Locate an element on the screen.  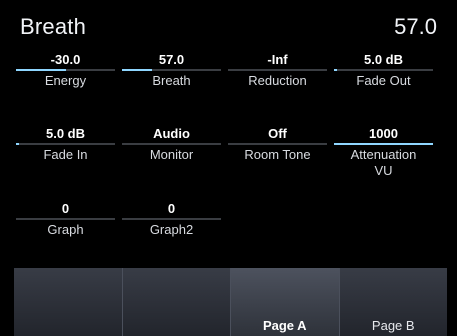
page-a-button: Page A is located at coordinates (285, 302).